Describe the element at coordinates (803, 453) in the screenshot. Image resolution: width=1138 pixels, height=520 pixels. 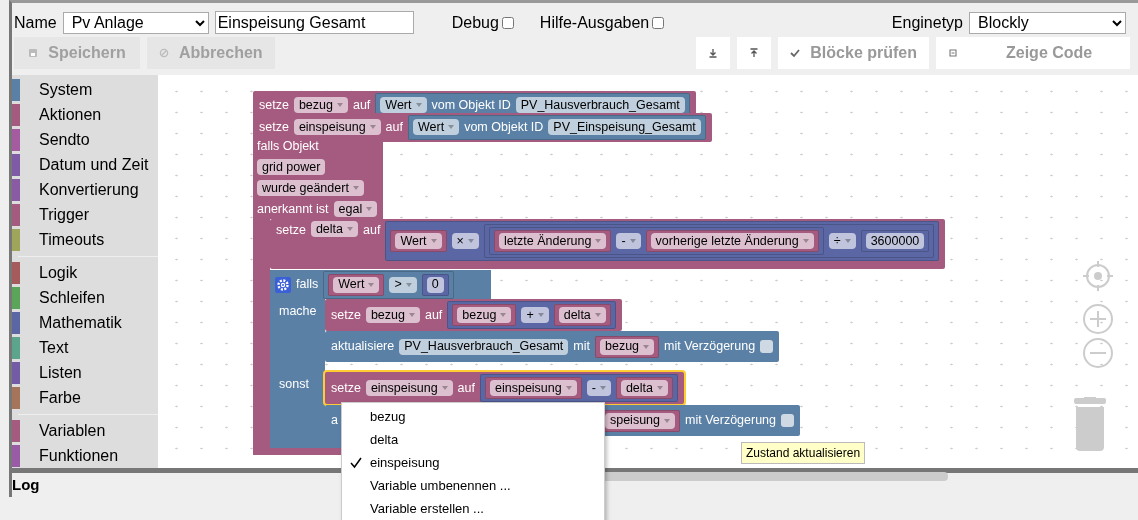
I see `tooltip: Zustand aktualisieren` at that location.